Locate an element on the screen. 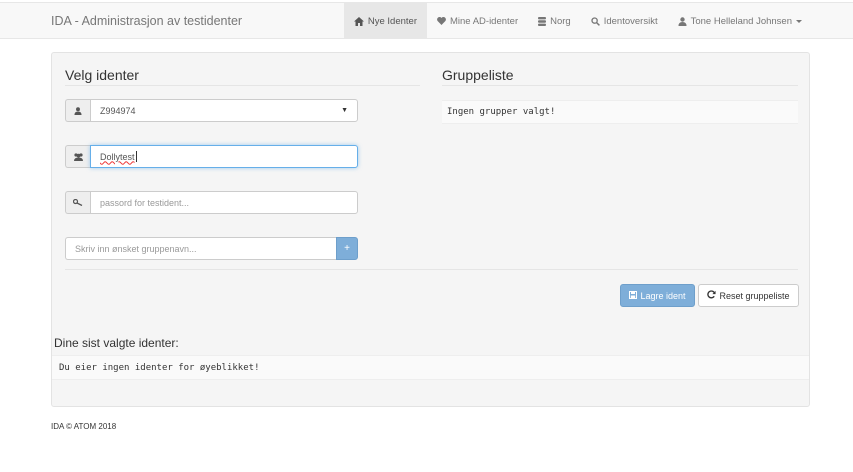 The height and width of the screenshot is (472, 853). user-select: Z994974 ▼ is located at coordinates (224, 110).